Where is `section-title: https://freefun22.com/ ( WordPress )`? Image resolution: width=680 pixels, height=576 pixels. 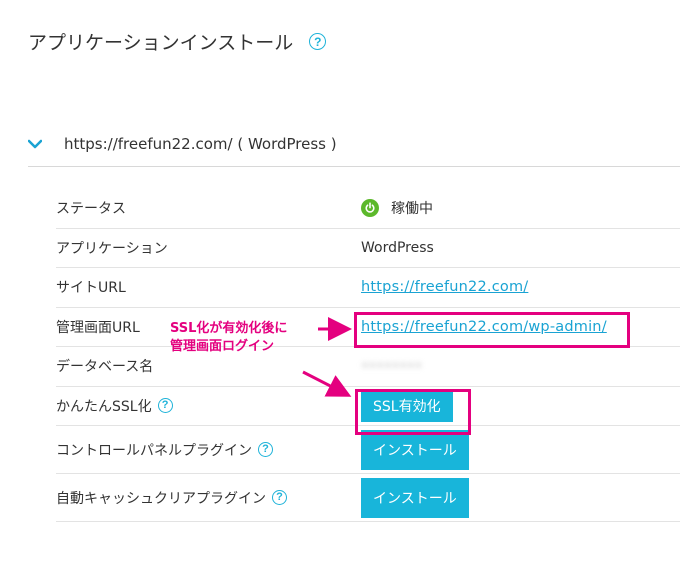 section-title: https://freefun22.com/ ( WordPress ) is located at coordinates (200, 144).